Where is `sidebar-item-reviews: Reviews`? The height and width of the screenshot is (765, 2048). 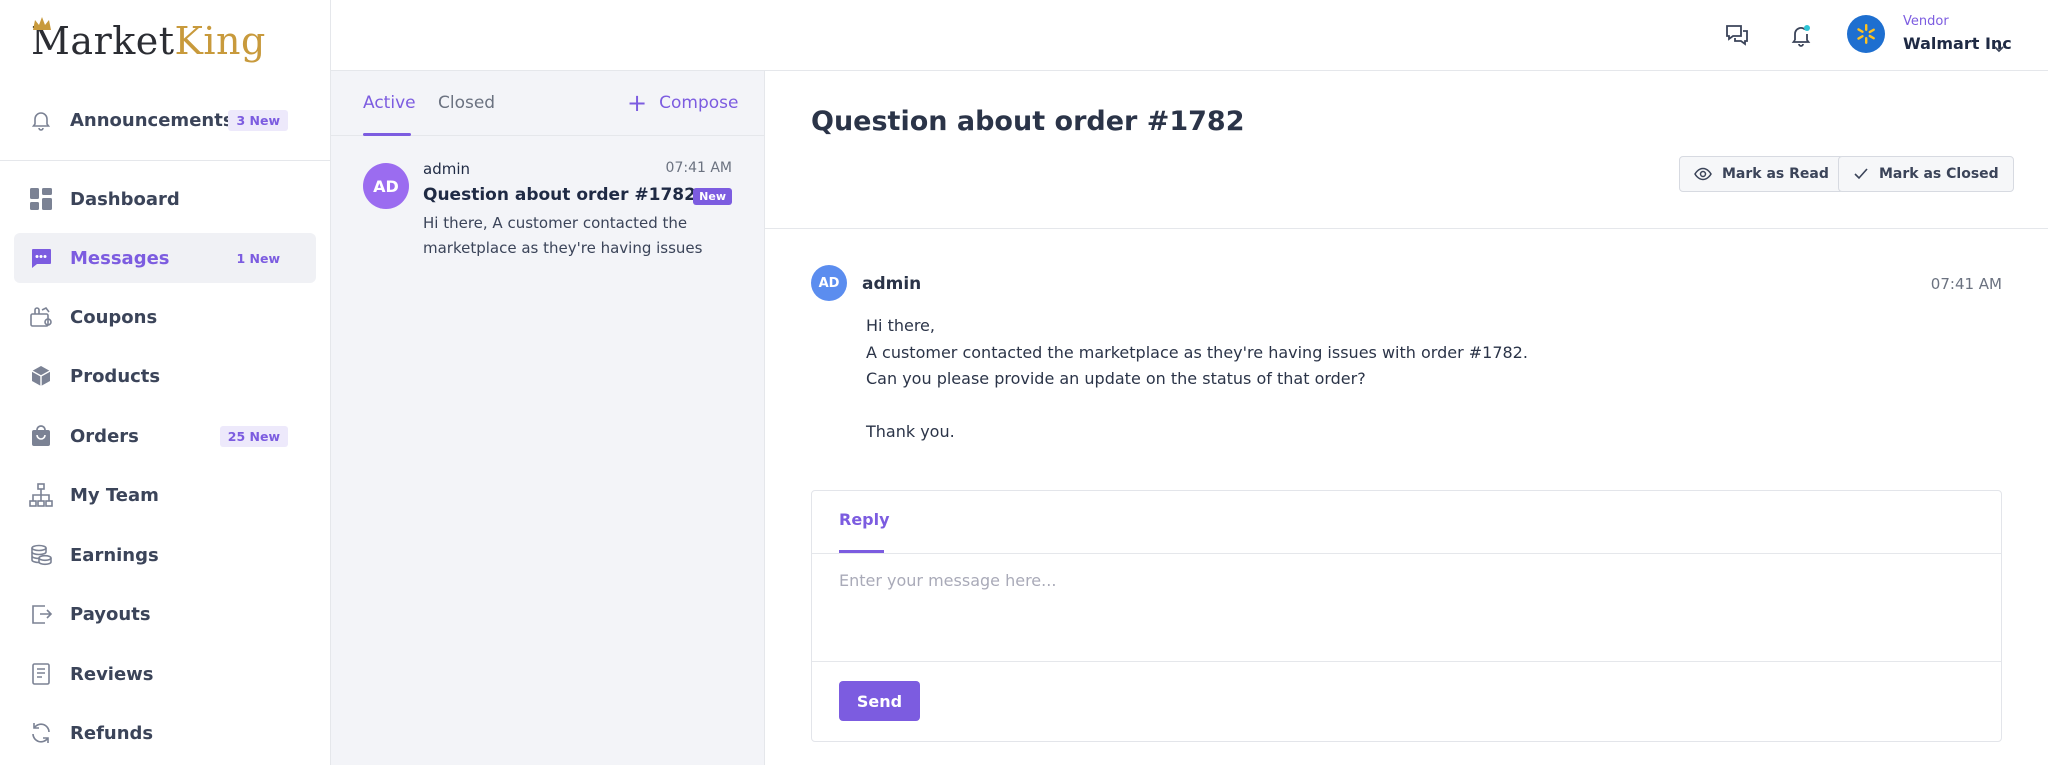 sidebar-item-reviews: Reviews is located at coordinates (165, 674).